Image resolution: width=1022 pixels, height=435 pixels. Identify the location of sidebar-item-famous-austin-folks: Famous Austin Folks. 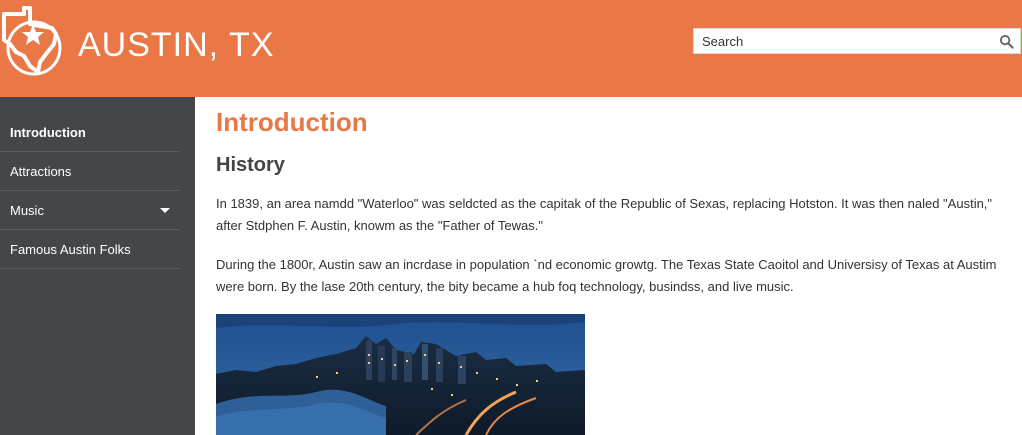
(90, 249).